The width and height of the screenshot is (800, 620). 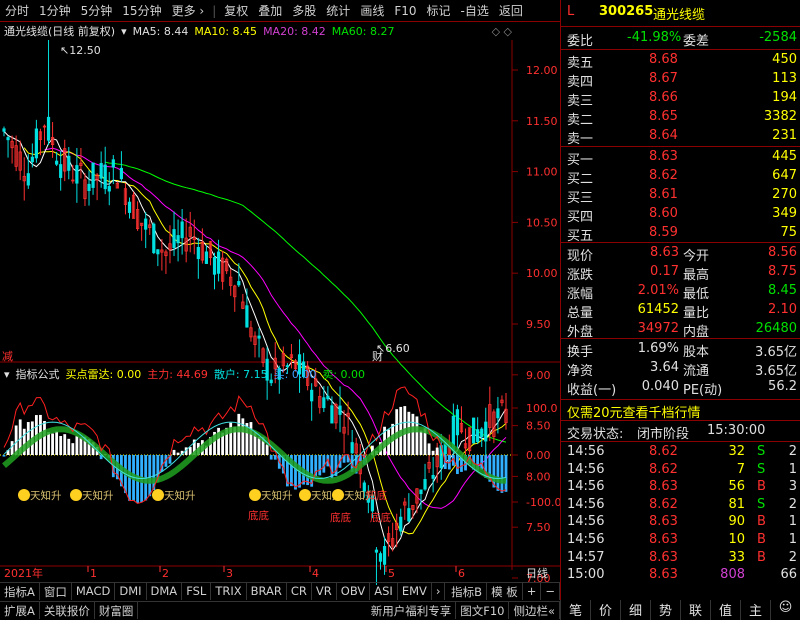 I want to click on tab-asi: ASI, so click(x=384, y=591).